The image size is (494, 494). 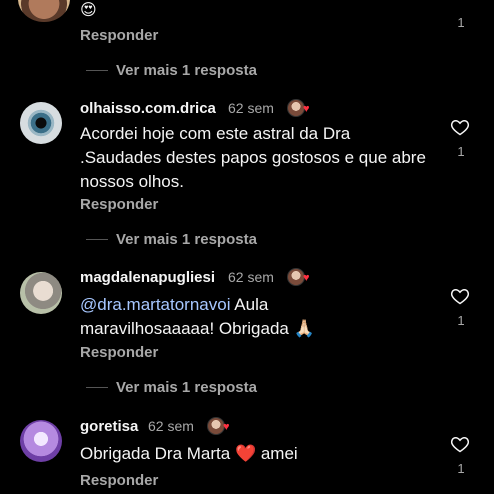 What do you see at coordinates (148, 108) in the screenshot?
I see `username-link: olhaisso.com.drica` at bounding box center [148, 108].